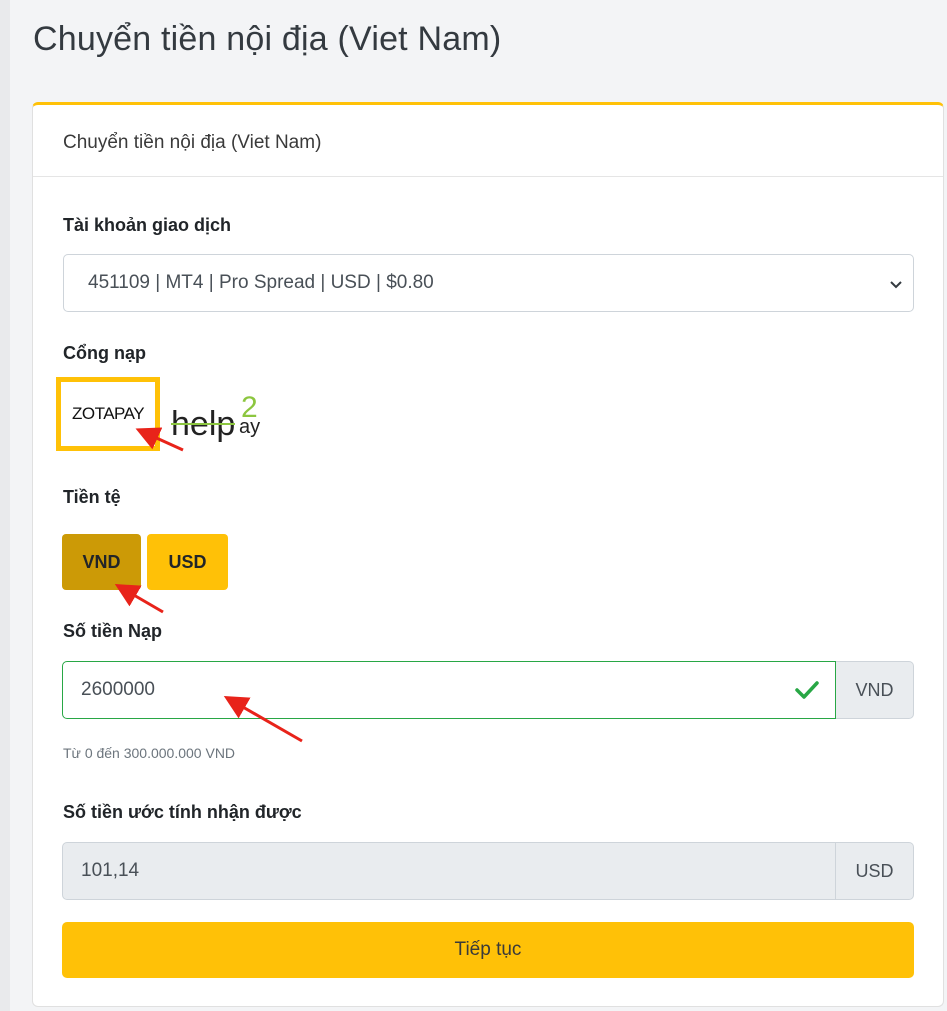 This screenshot has height=1011, width=947. I want to click on currency-vnd-button: VND, so click(101, 562).